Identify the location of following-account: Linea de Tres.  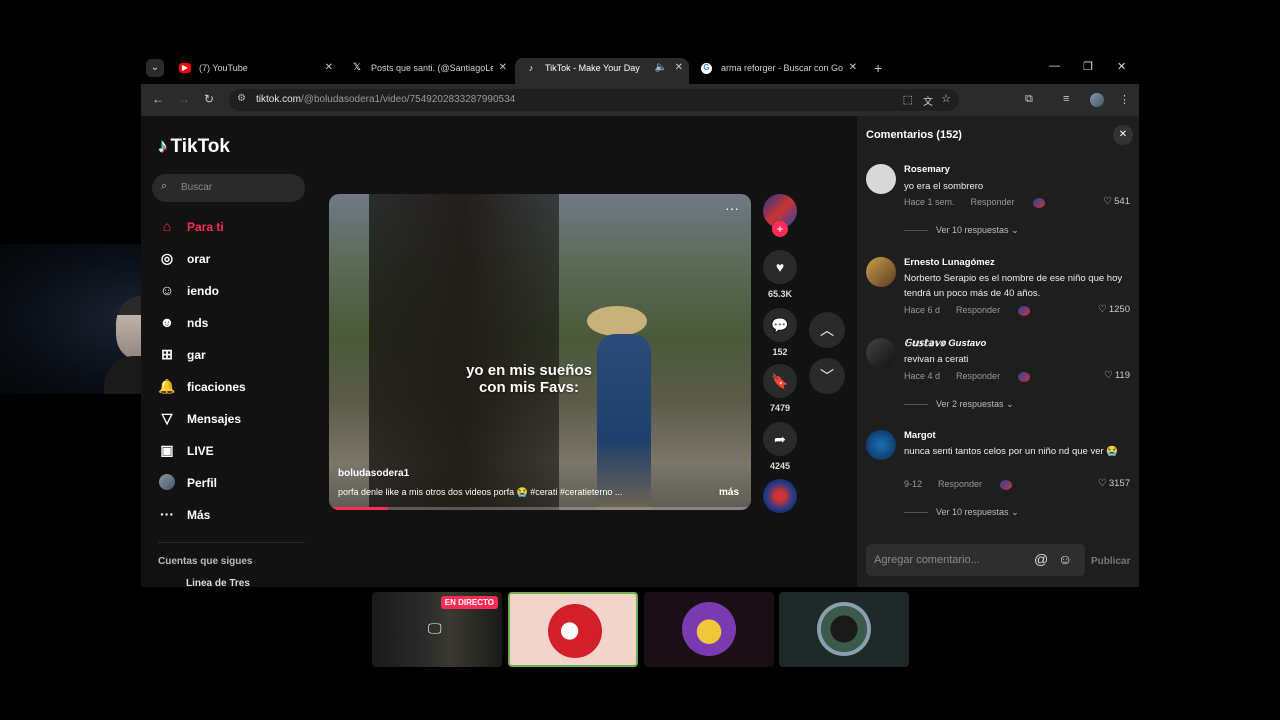
(218, 582).